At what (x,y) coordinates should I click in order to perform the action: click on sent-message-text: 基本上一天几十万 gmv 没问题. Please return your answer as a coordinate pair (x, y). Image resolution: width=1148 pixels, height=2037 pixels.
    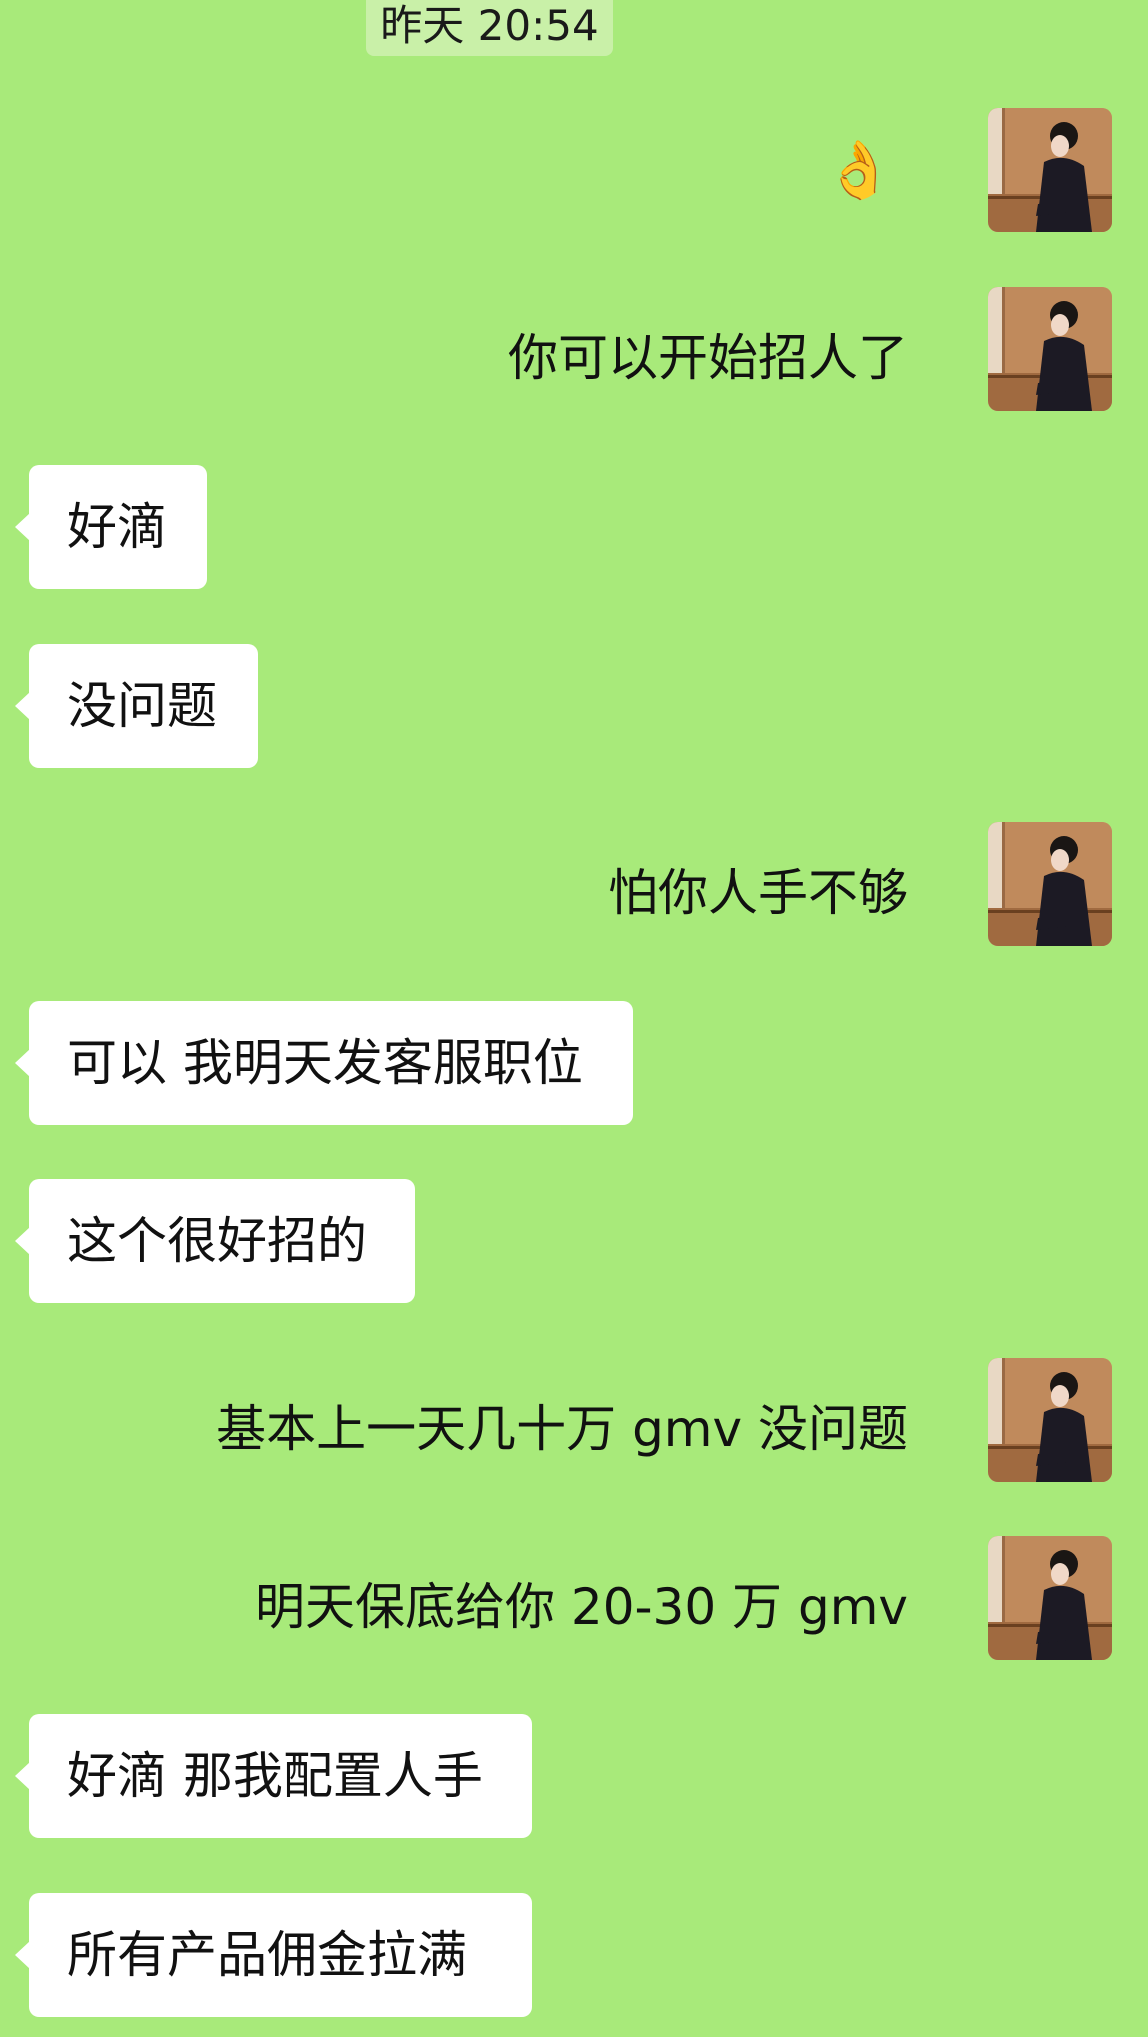
    Looking at the image, I should click on (562, 1425).